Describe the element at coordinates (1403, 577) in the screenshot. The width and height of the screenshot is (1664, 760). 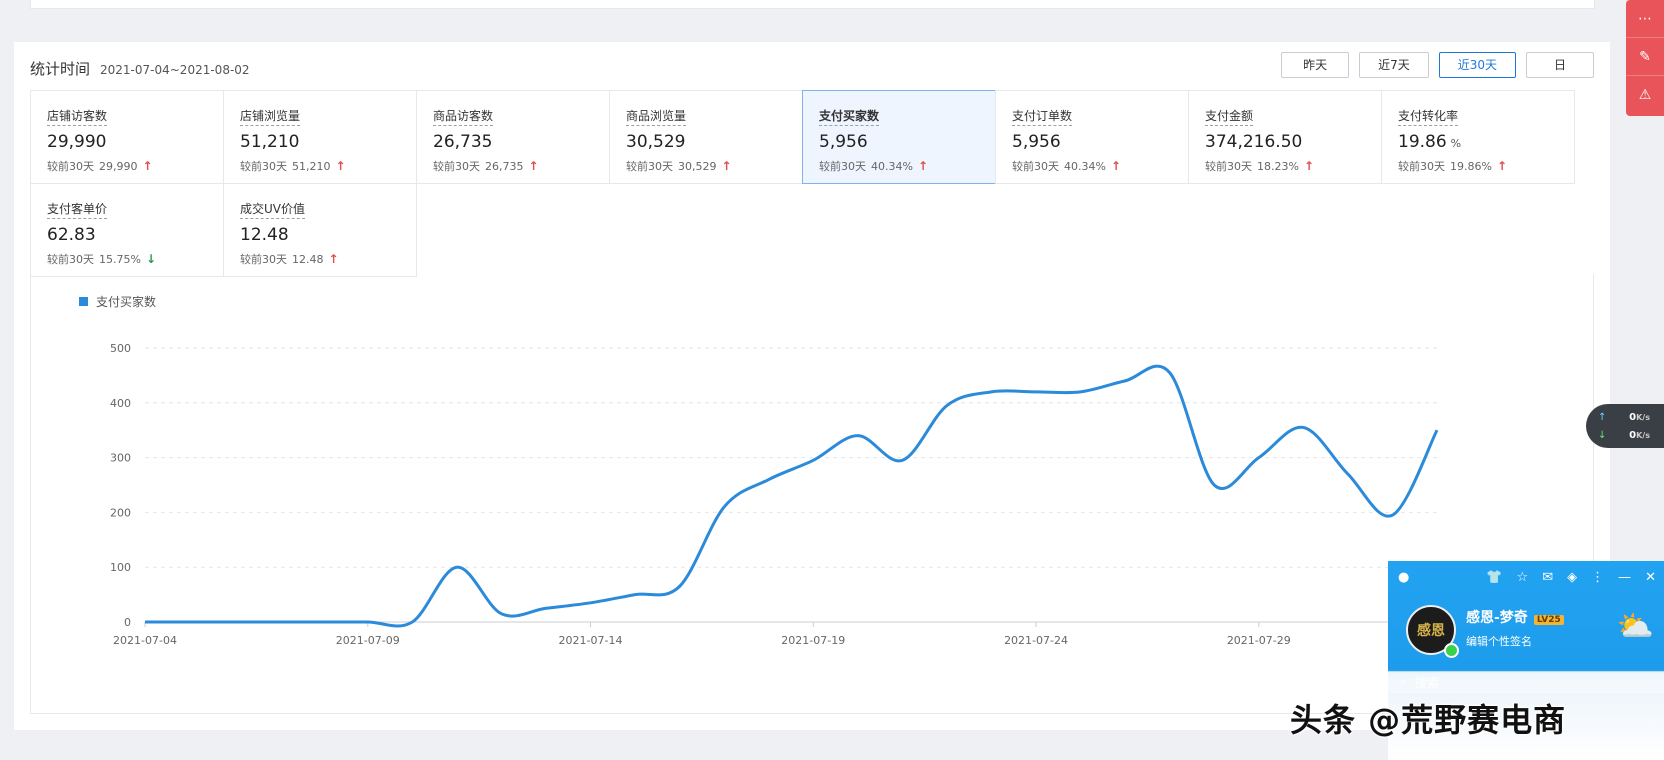
I see `qq-logo-icon: ●` at that location.